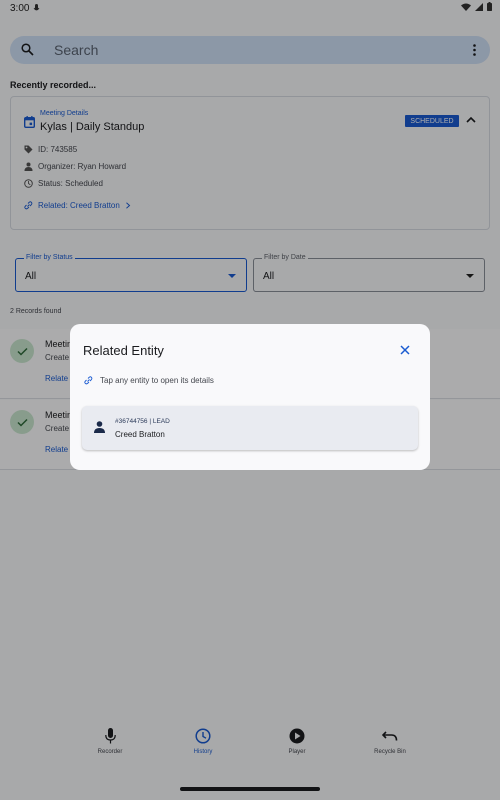  Describe the element at coordinates (140, 434) in the screenshot. I see `entity-name: Creed Bratton` at that location.